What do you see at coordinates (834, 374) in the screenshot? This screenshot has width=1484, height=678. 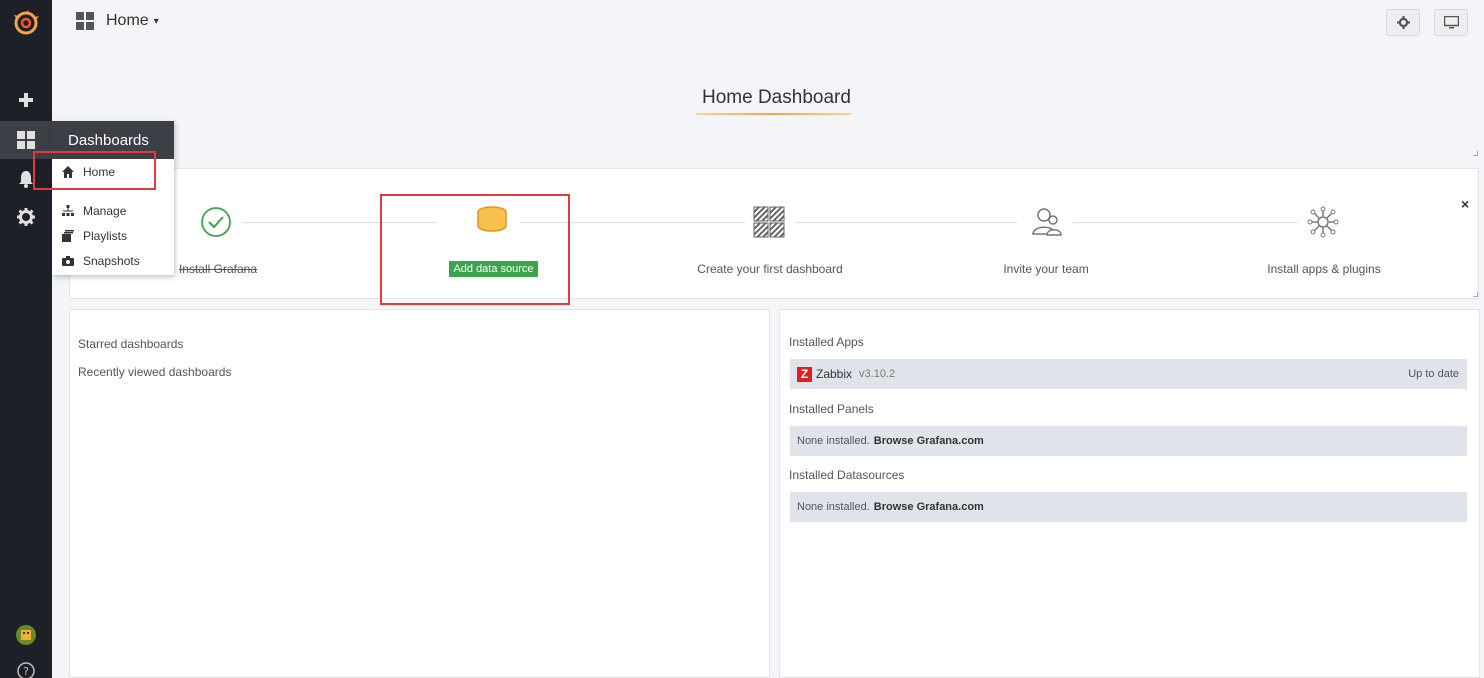 I see `app-name: Zabbix` at bounding box center [834, 374].